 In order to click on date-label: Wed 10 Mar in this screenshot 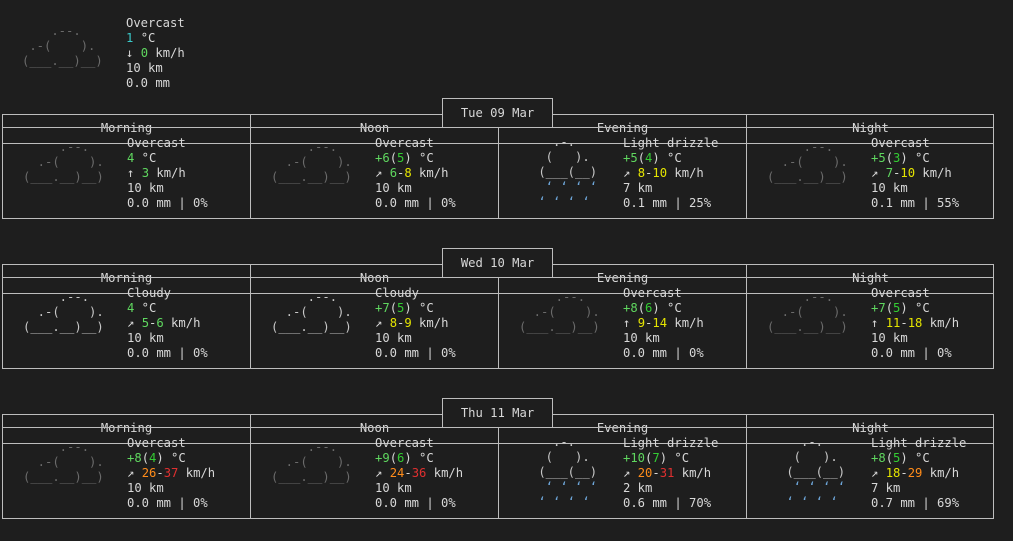, I will do `click(497, 263)`.